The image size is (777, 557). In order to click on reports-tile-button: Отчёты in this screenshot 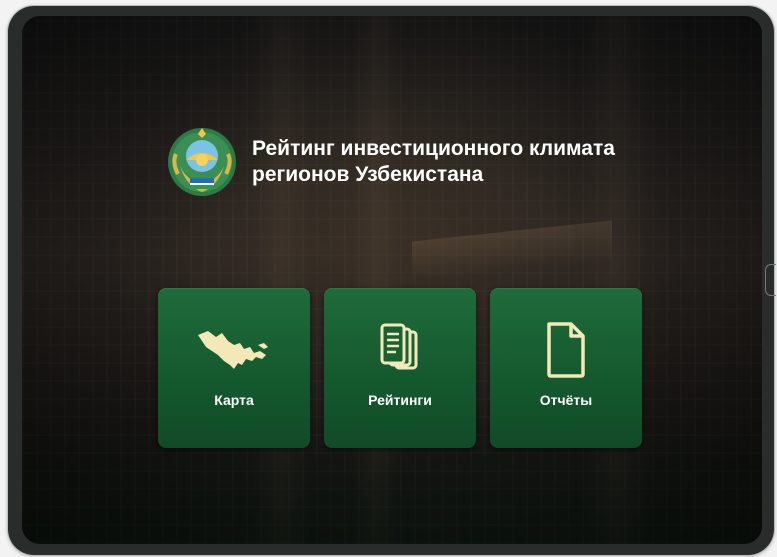, I will do `click(566, 368)`.